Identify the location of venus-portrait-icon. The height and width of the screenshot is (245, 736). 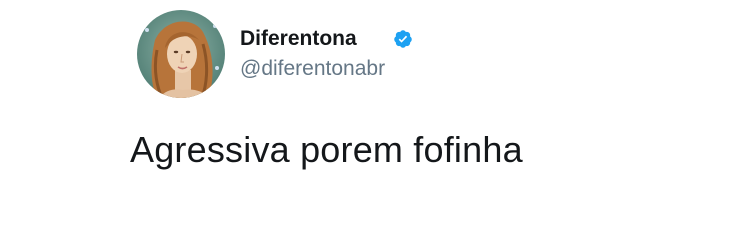
(181, 54).